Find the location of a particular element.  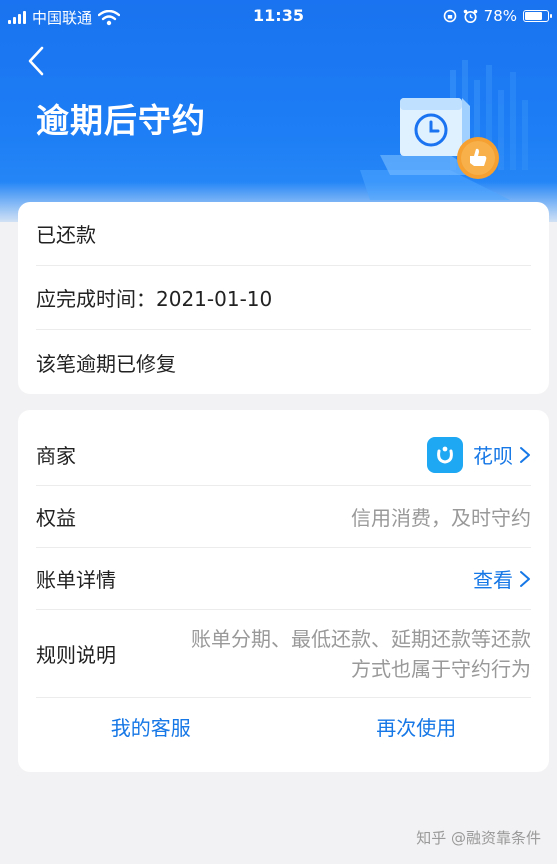

bill-details-label: 账单详情 is located at coordinates (76, 580).